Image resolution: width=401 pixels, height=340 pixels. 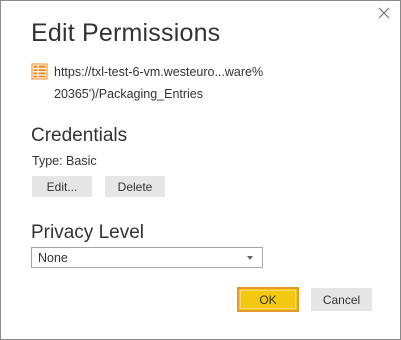 What do you see at coordinates (87, 232) in the screenshot?
I see `privacy-level-heading: Privacy Level` at bounding box center [87, 232].